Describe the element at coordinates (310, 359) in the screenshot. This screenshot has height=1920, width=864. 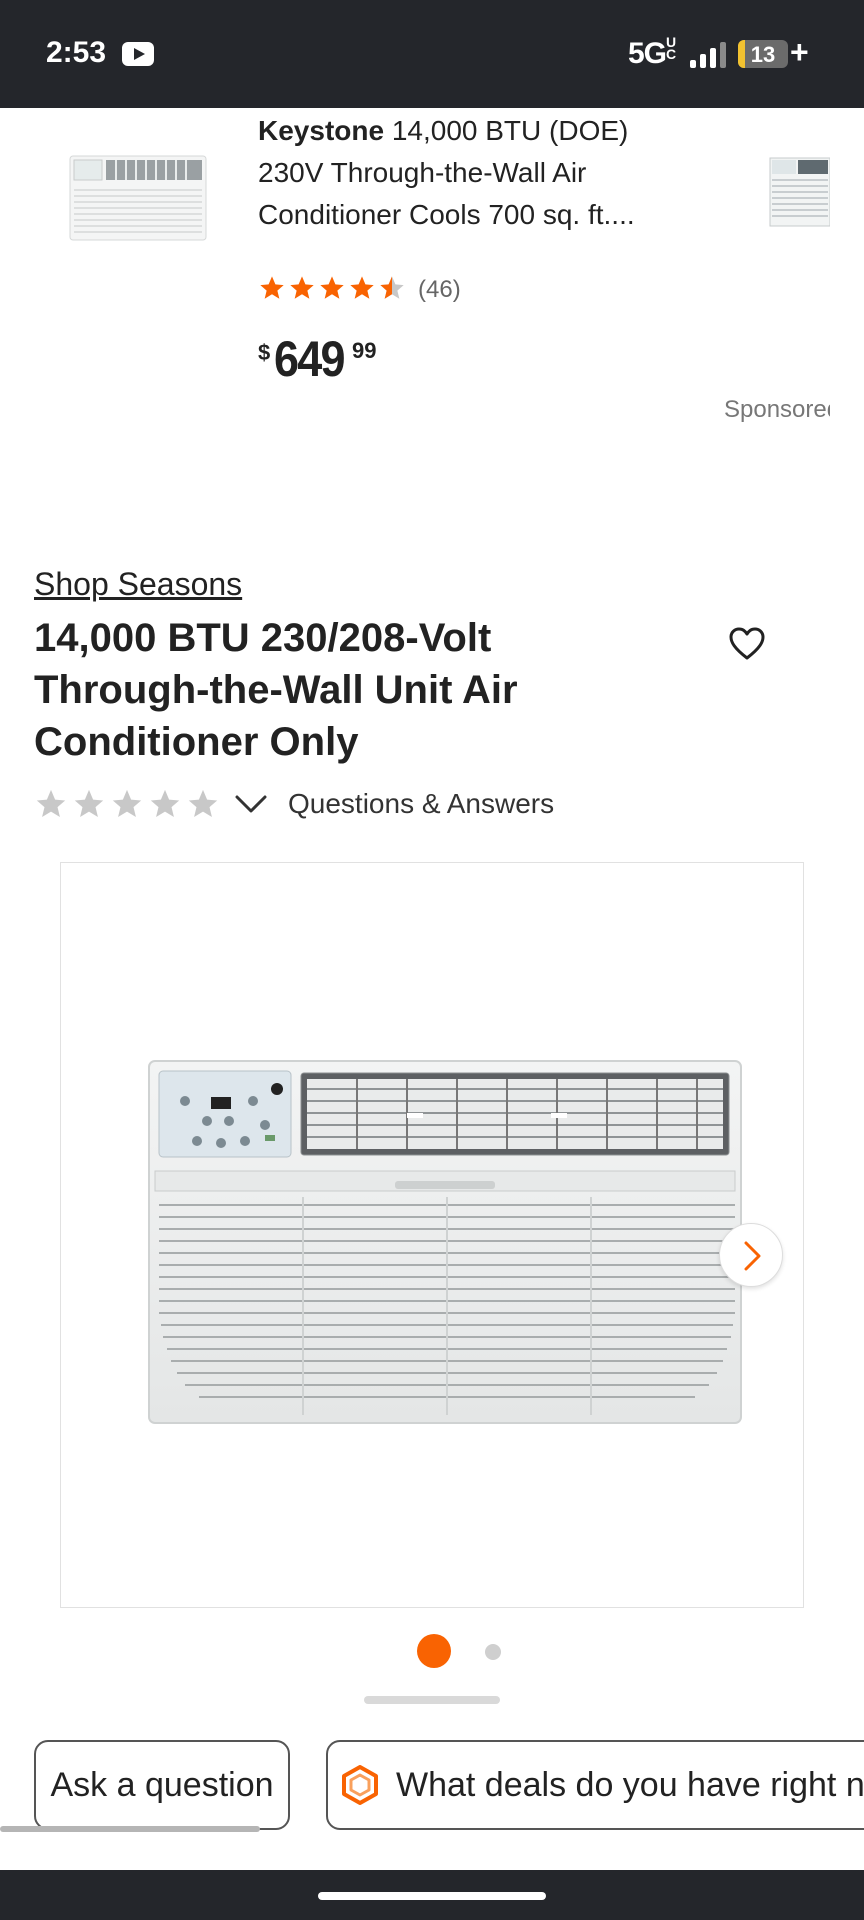
I see `price-dollars: 649` at that location.